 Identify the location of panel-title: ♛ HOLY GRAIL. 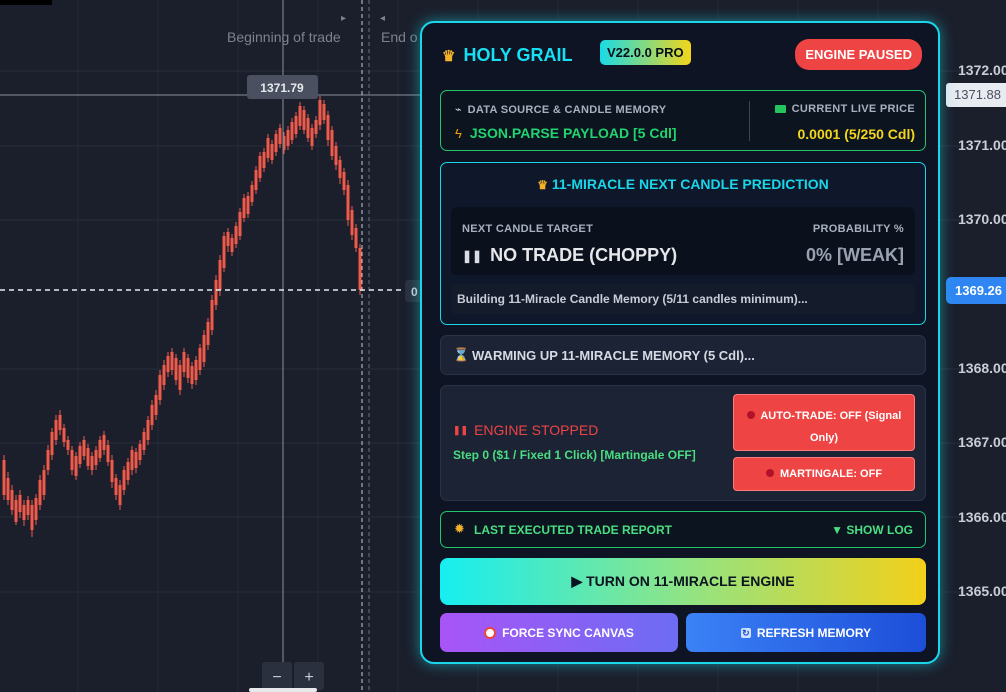
(507, 55).